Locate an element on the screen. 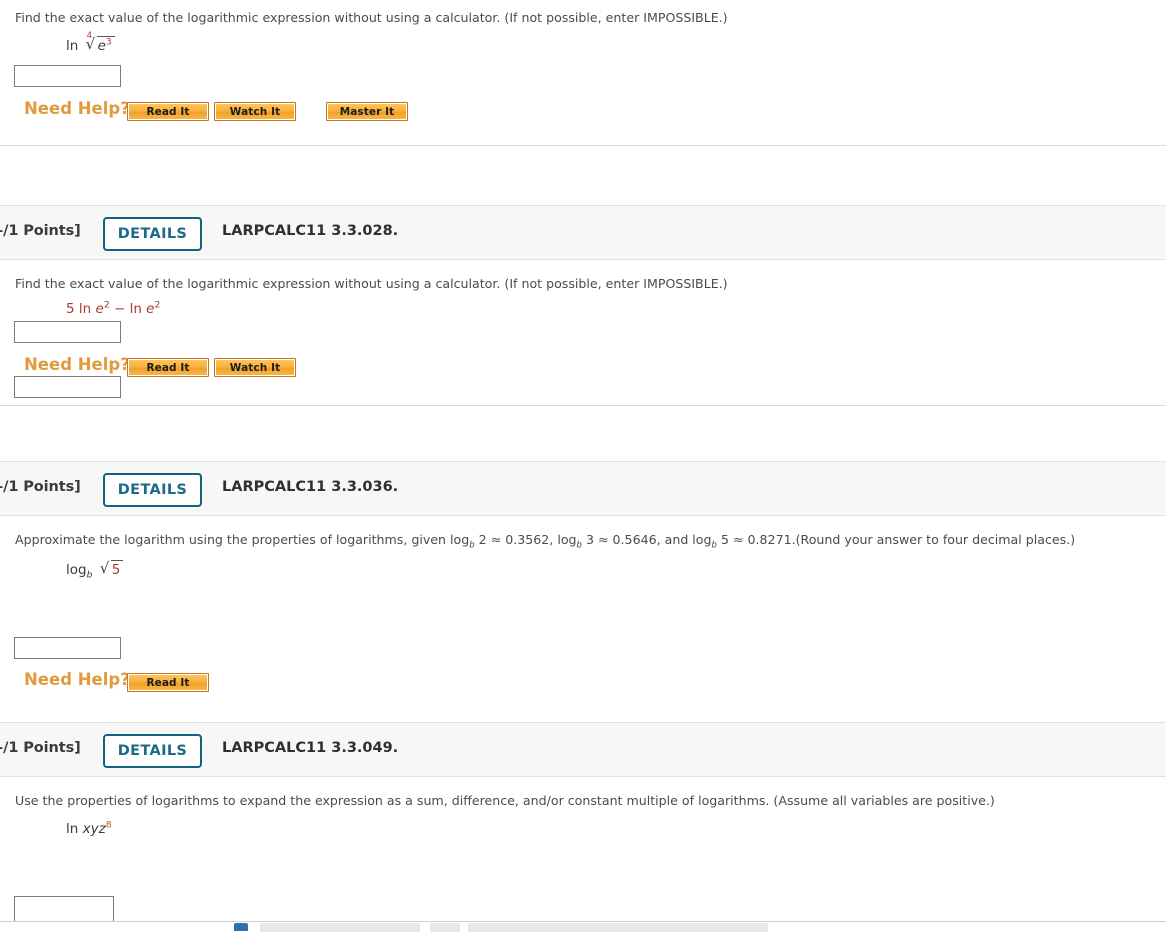  ln-operator-a: ln is located at coordinates (85, 309).